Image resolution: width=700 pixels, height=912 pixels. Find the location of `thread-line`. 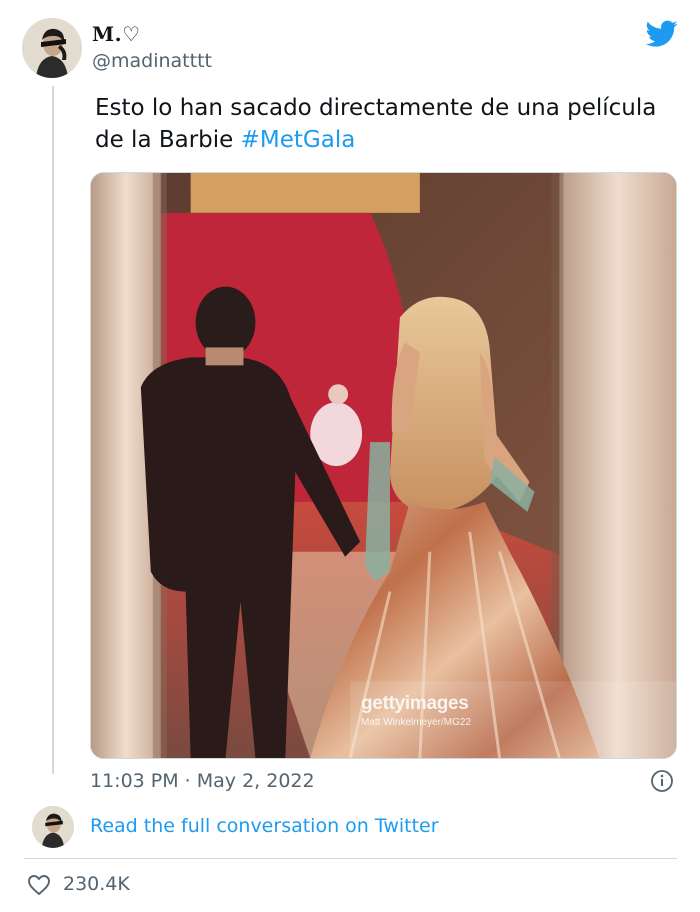

thread-line is located at coordinates (53, 430).